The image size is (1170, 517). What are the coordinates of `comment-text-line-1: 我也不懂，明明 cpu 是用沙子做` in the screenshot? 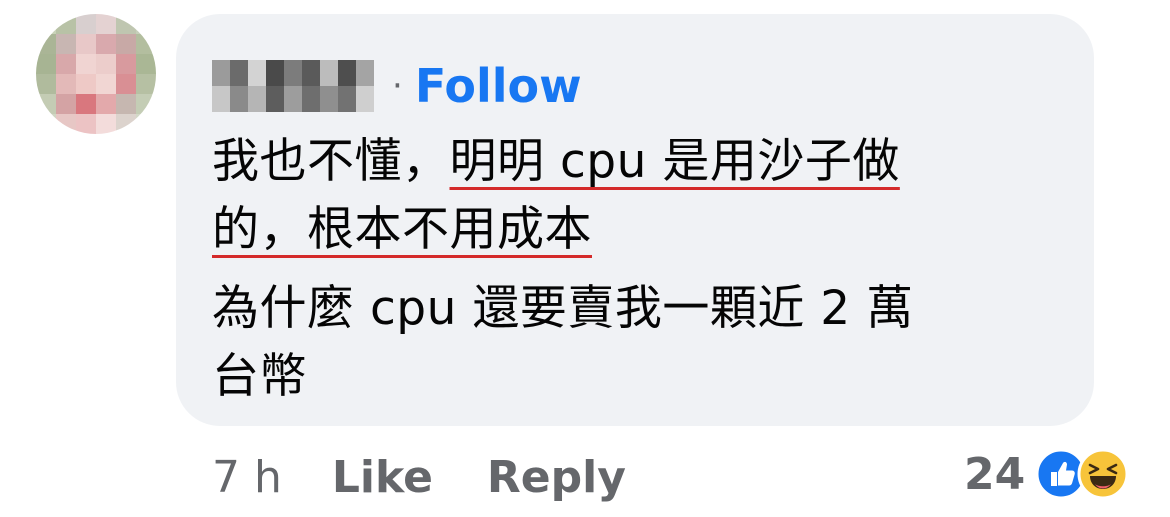 It's located at (556, 161).